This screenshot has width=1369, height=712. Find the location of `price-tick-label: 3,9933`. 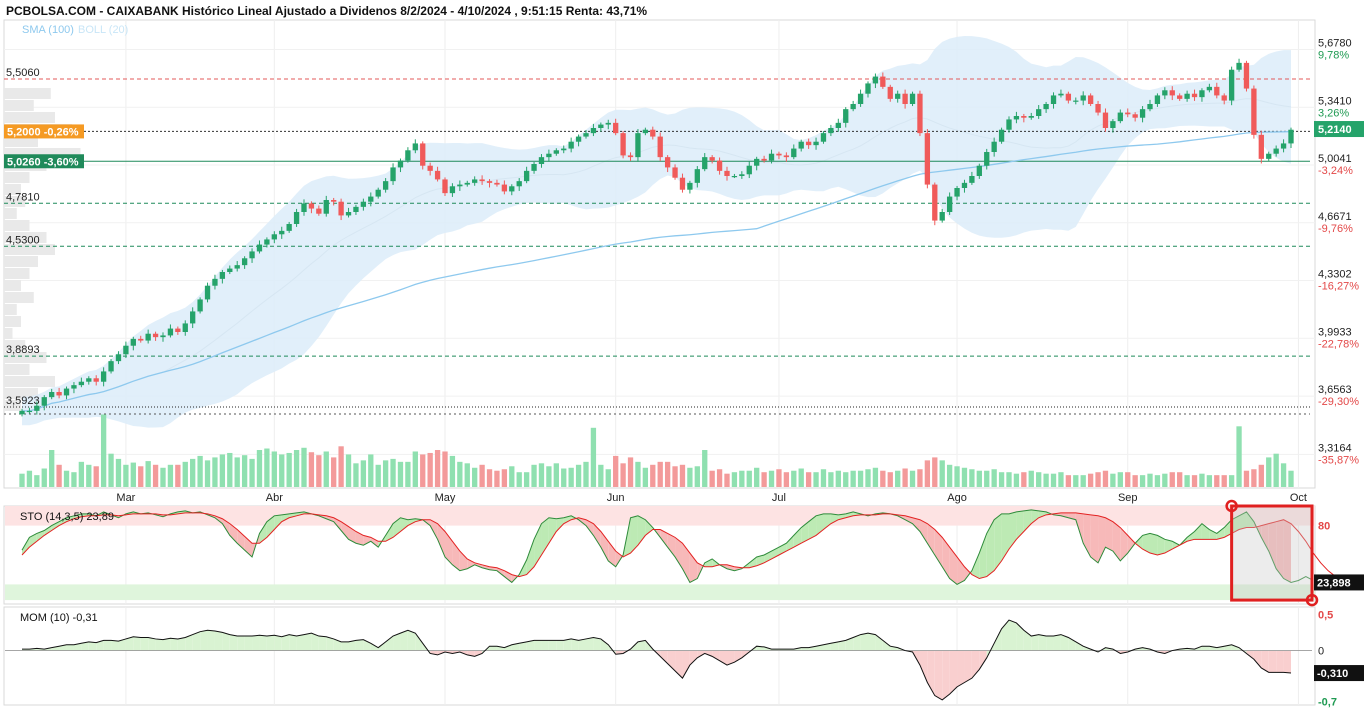

price-tick-label: 3,9933 is located at coordinates (1335, 332).